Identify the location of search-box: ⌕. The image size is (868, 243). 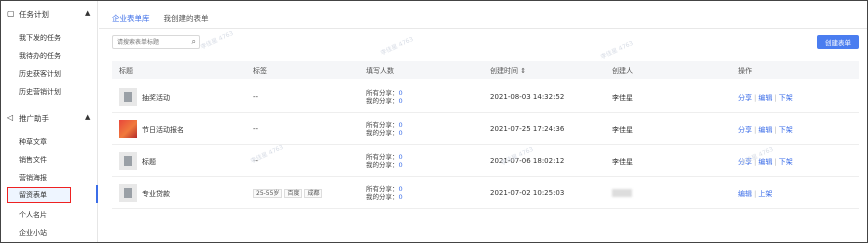
(156, 42).